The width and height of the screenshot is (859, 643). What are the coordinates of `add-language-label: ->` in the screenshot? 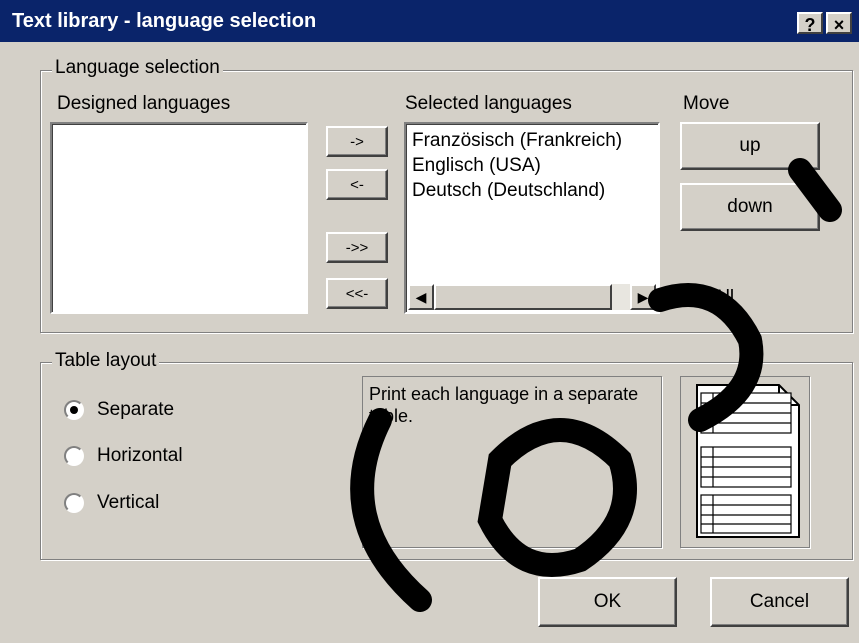 It's located at (357, 141).